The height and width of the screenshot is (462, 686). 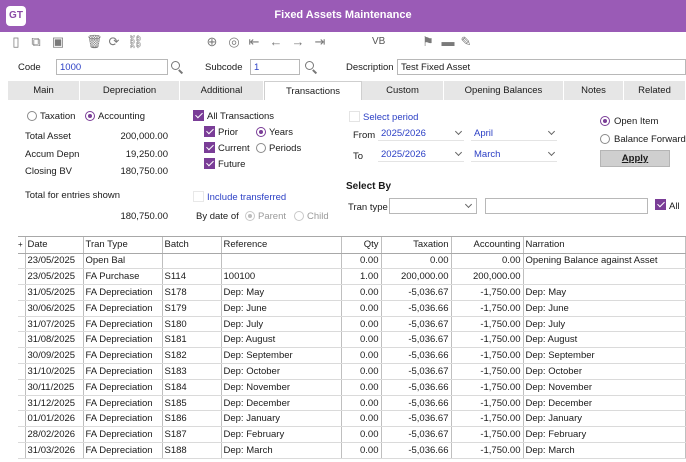 I want to click on binoculars-icon: ⊕, so click(x=212, y=42).